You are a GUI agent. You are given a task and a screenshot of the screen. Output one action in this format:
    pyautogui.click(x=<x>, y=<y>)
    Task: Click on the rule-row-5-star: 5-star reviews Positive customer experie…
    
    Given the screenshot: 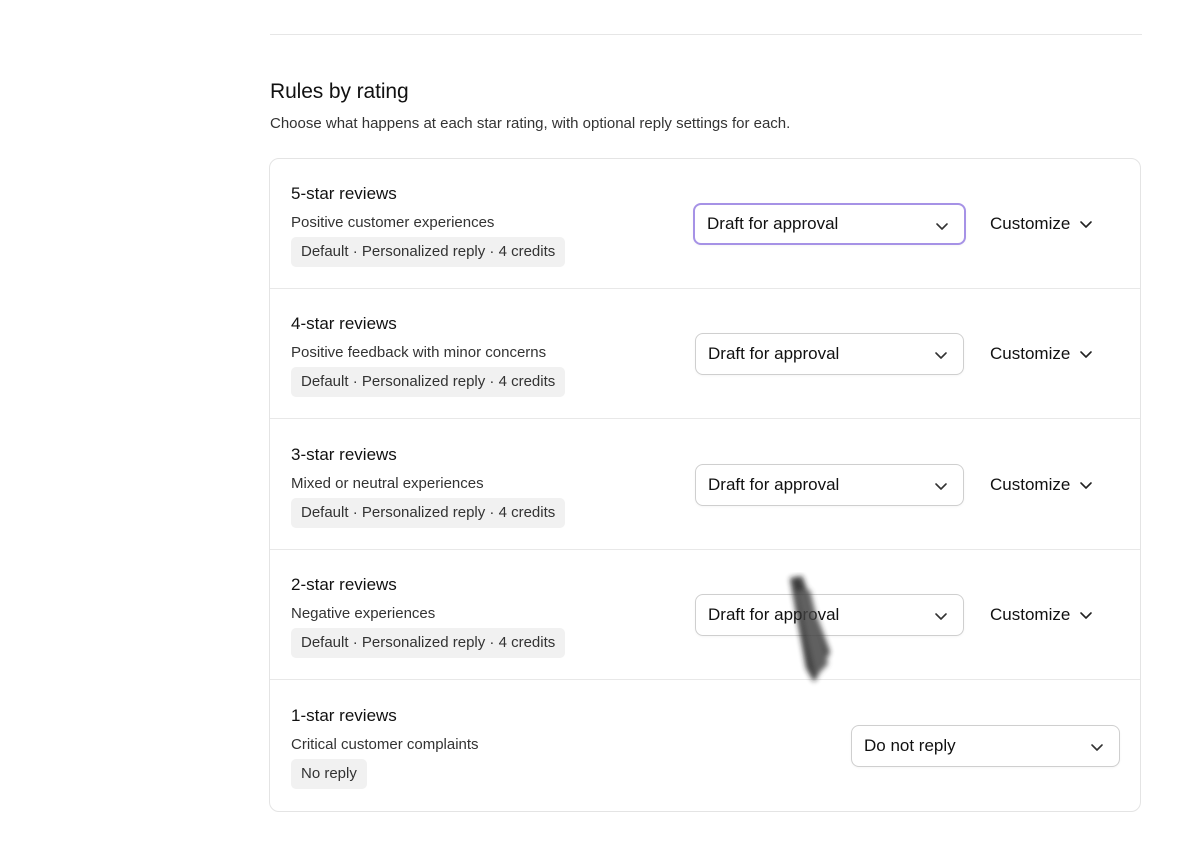 What is the action you would take?
    pyautogui.click(x=705, y=224)
    